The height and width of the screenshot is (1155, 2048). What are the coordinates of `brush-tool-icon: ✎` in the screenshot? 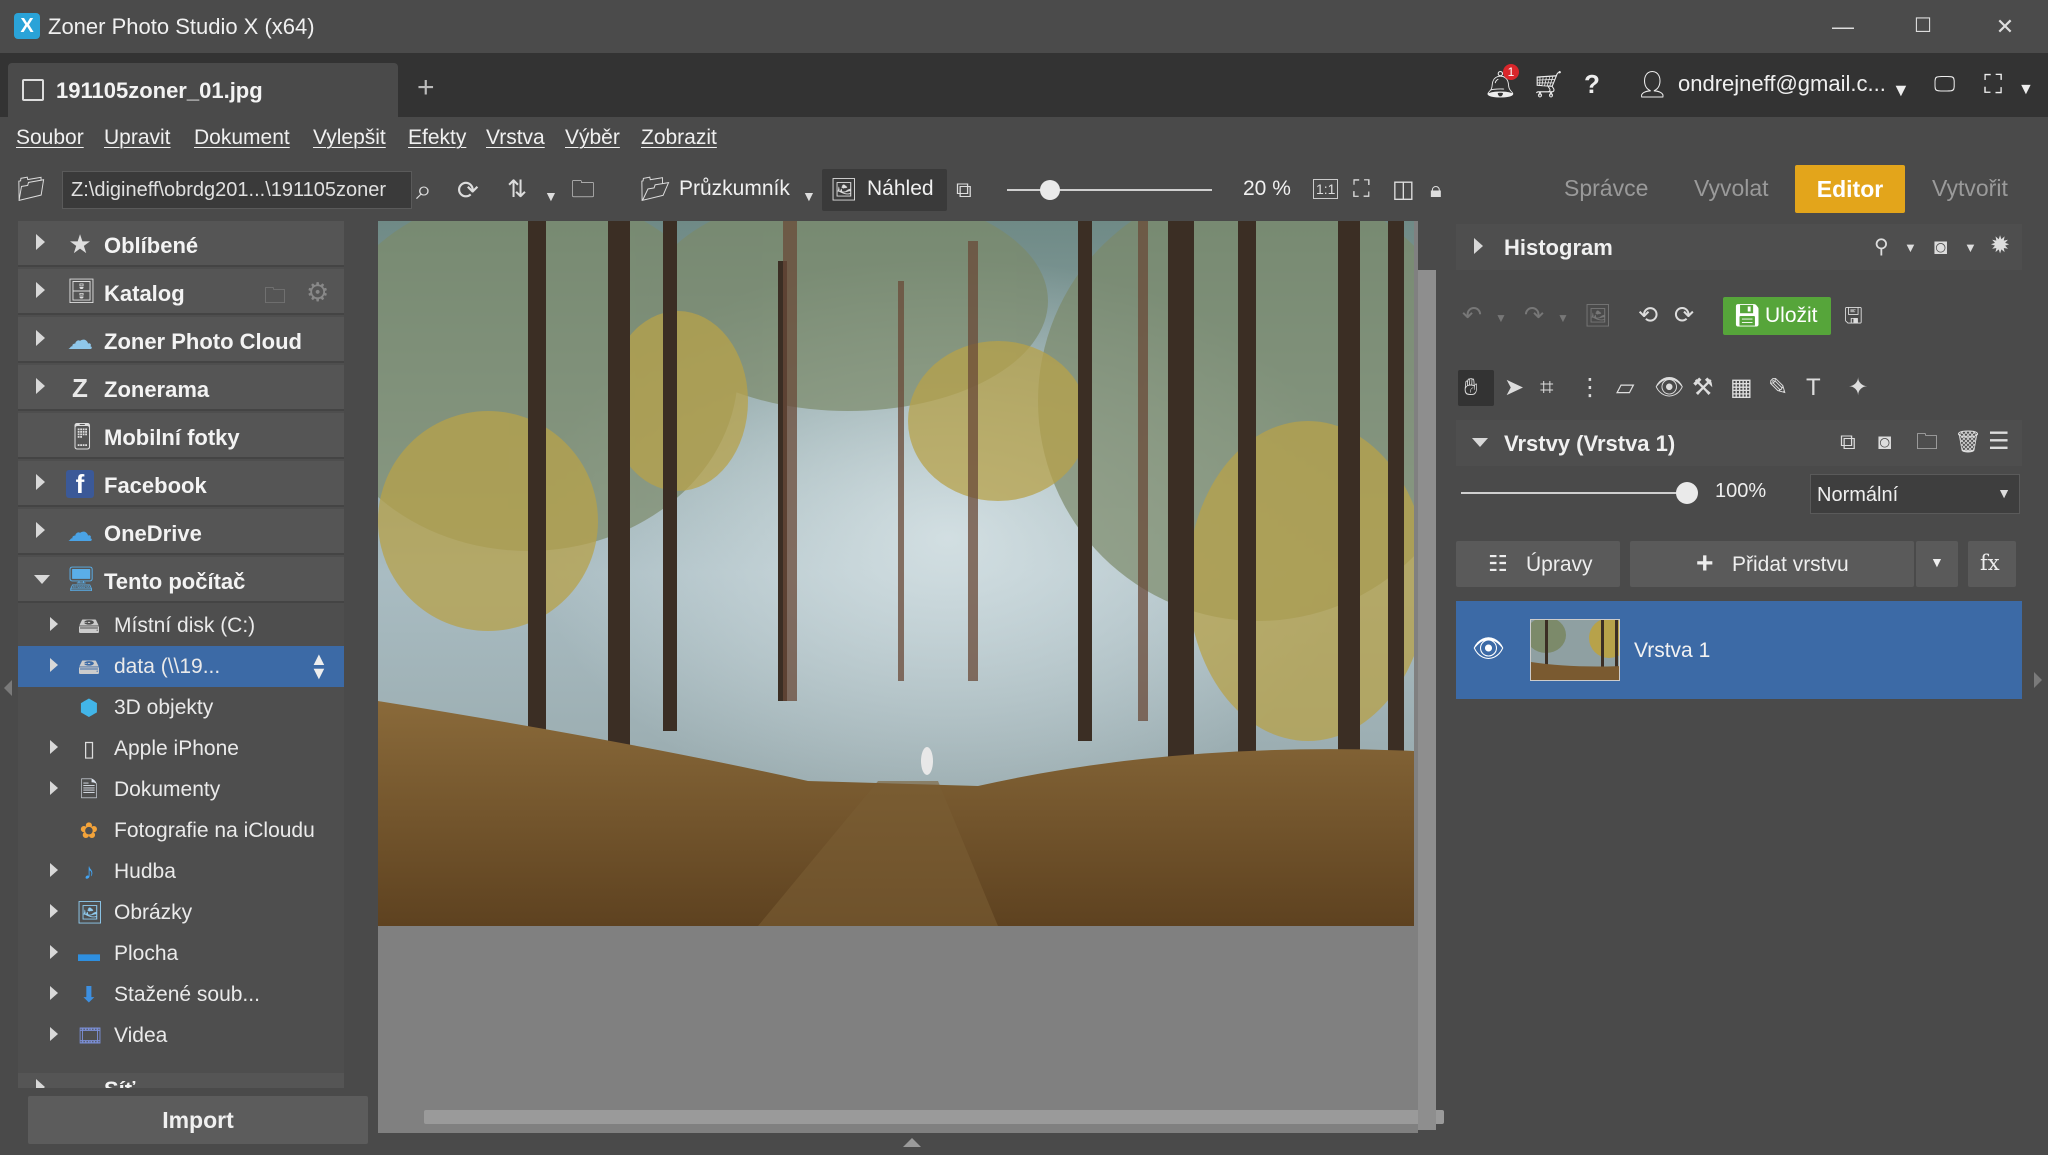 It's located at (1778, 388).